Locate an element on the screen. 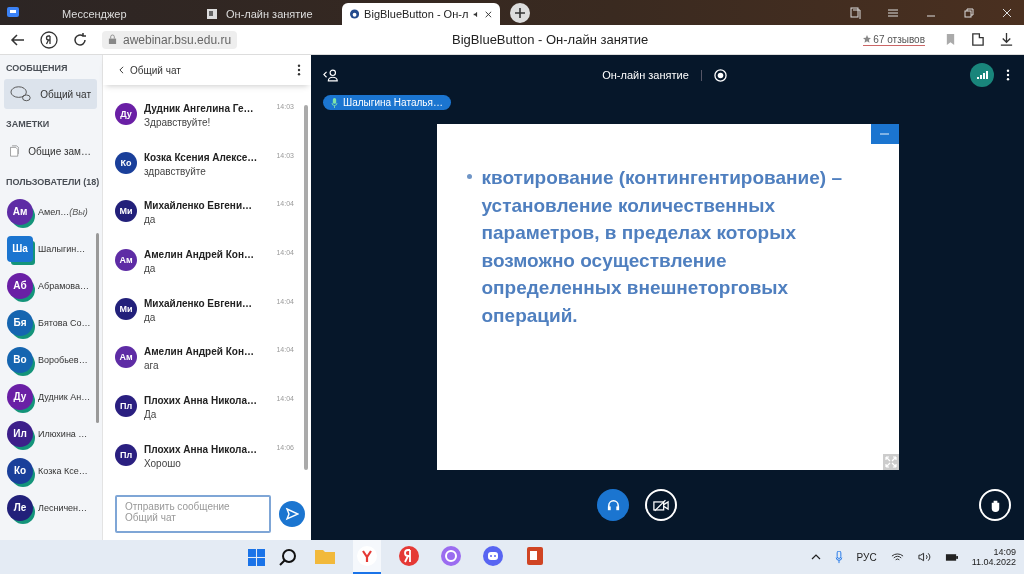  yandex-logo-icon is located at coordinates (49, 39).